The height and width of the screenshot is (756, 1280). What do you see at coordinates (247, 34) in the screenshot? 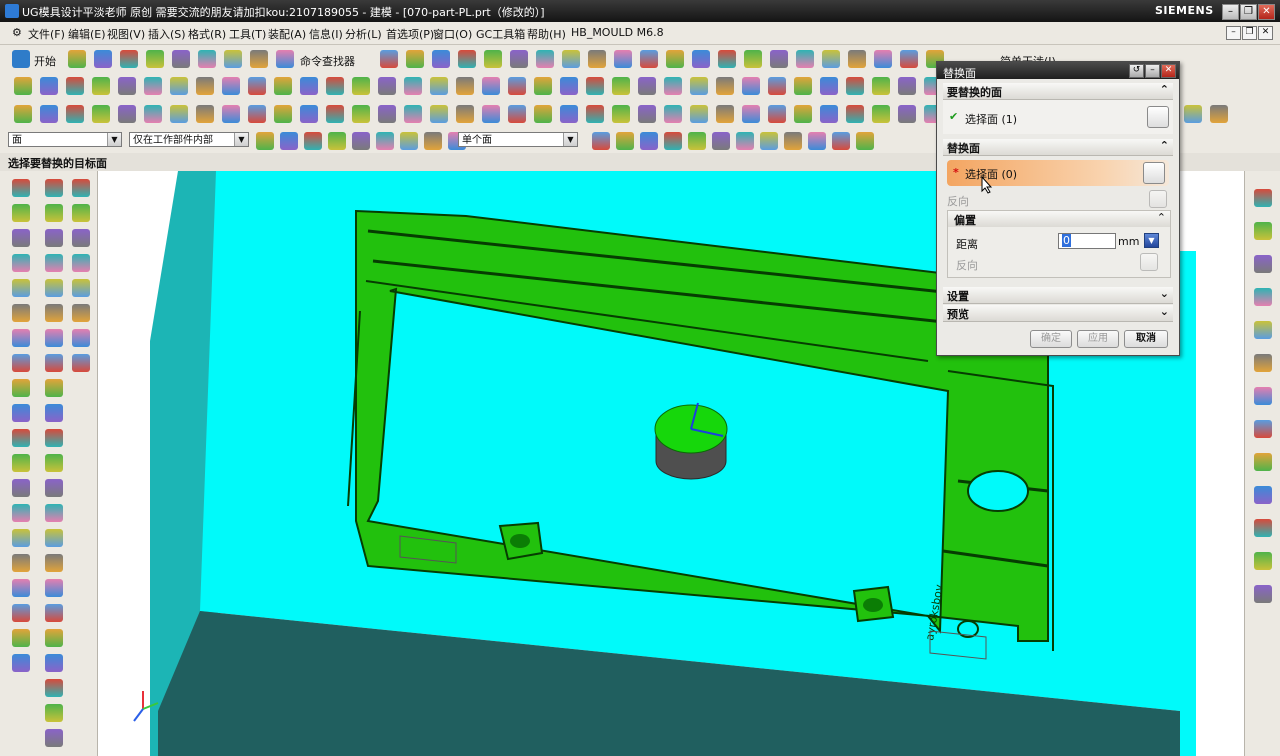
I see `menu-tools: 工具(T)` at bounding box center [247, 34].